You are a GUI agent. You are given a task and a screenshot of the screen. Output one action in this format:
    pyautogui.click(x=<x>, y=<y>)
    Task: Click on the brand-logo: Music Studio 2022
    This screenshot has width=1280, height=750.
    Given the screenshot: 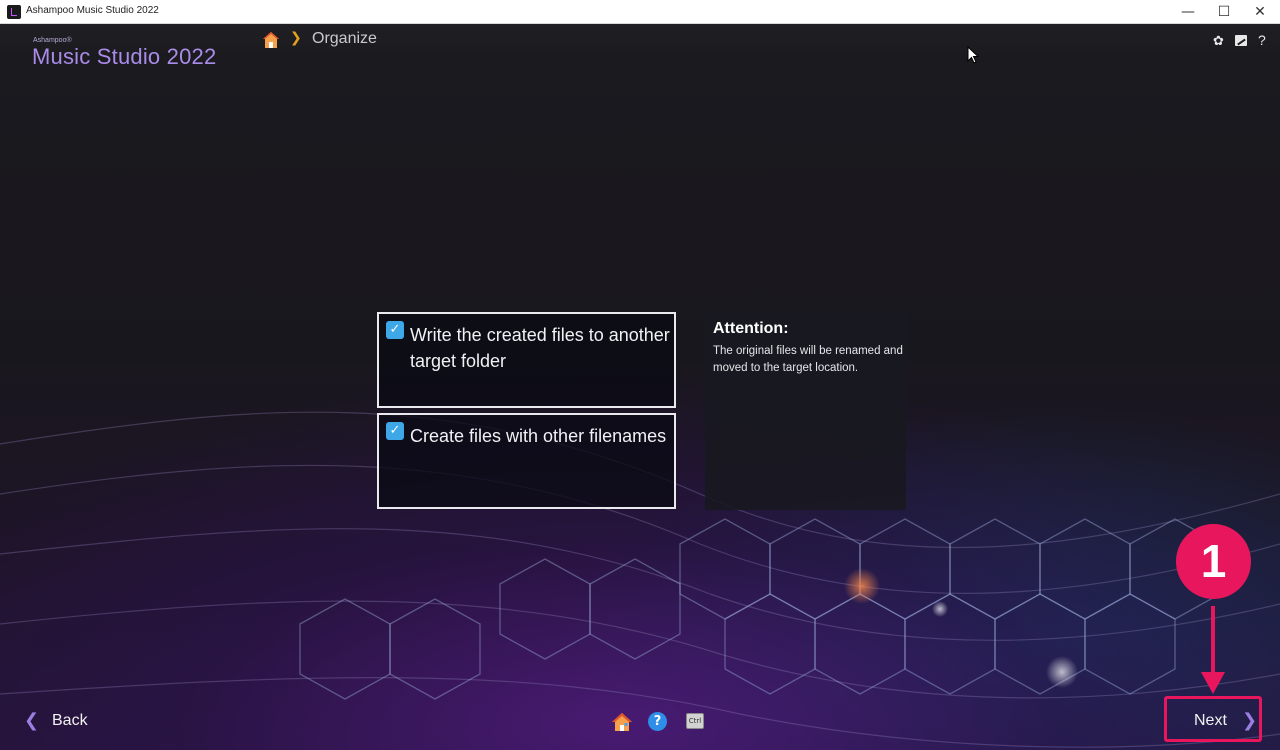 What is the action you would take?
    pyautogui.click(x=124, y=56)
    